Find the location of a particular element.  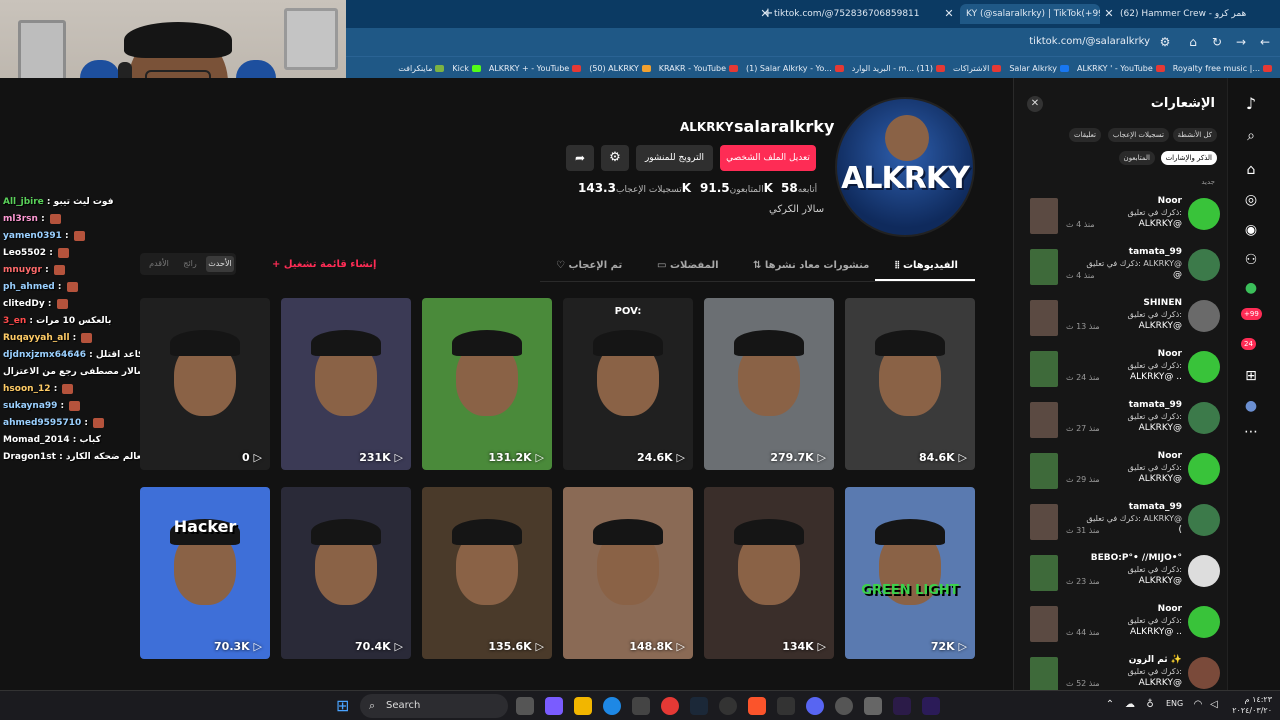

tray-cloud-icon: ☁ is located at coordinates (1130, 705).